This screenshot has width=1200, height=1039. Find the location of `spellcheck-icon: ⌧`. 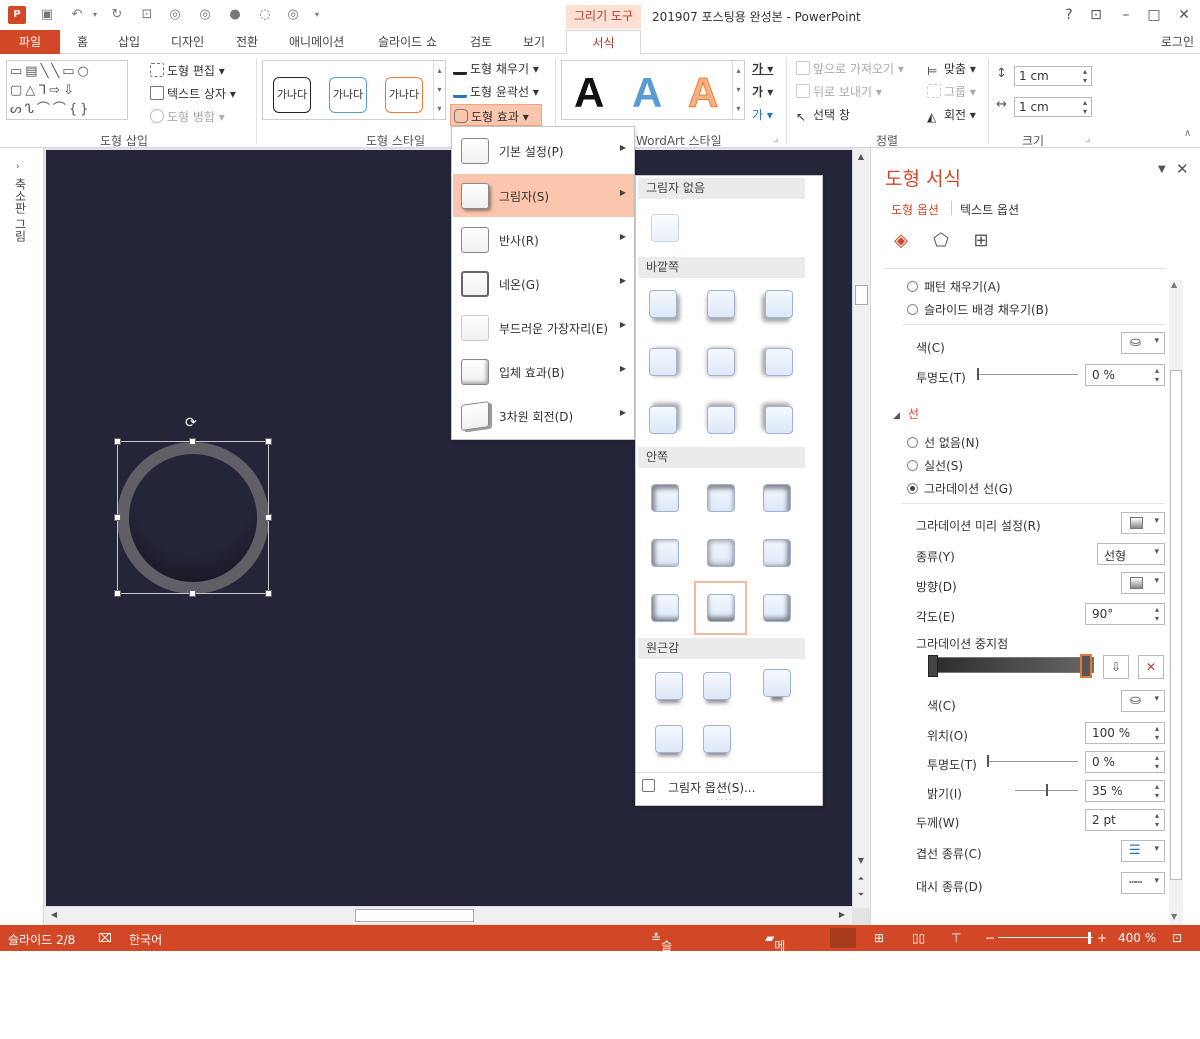

spellcheck-icon: ⌧ is located at coordinates (105, 938).